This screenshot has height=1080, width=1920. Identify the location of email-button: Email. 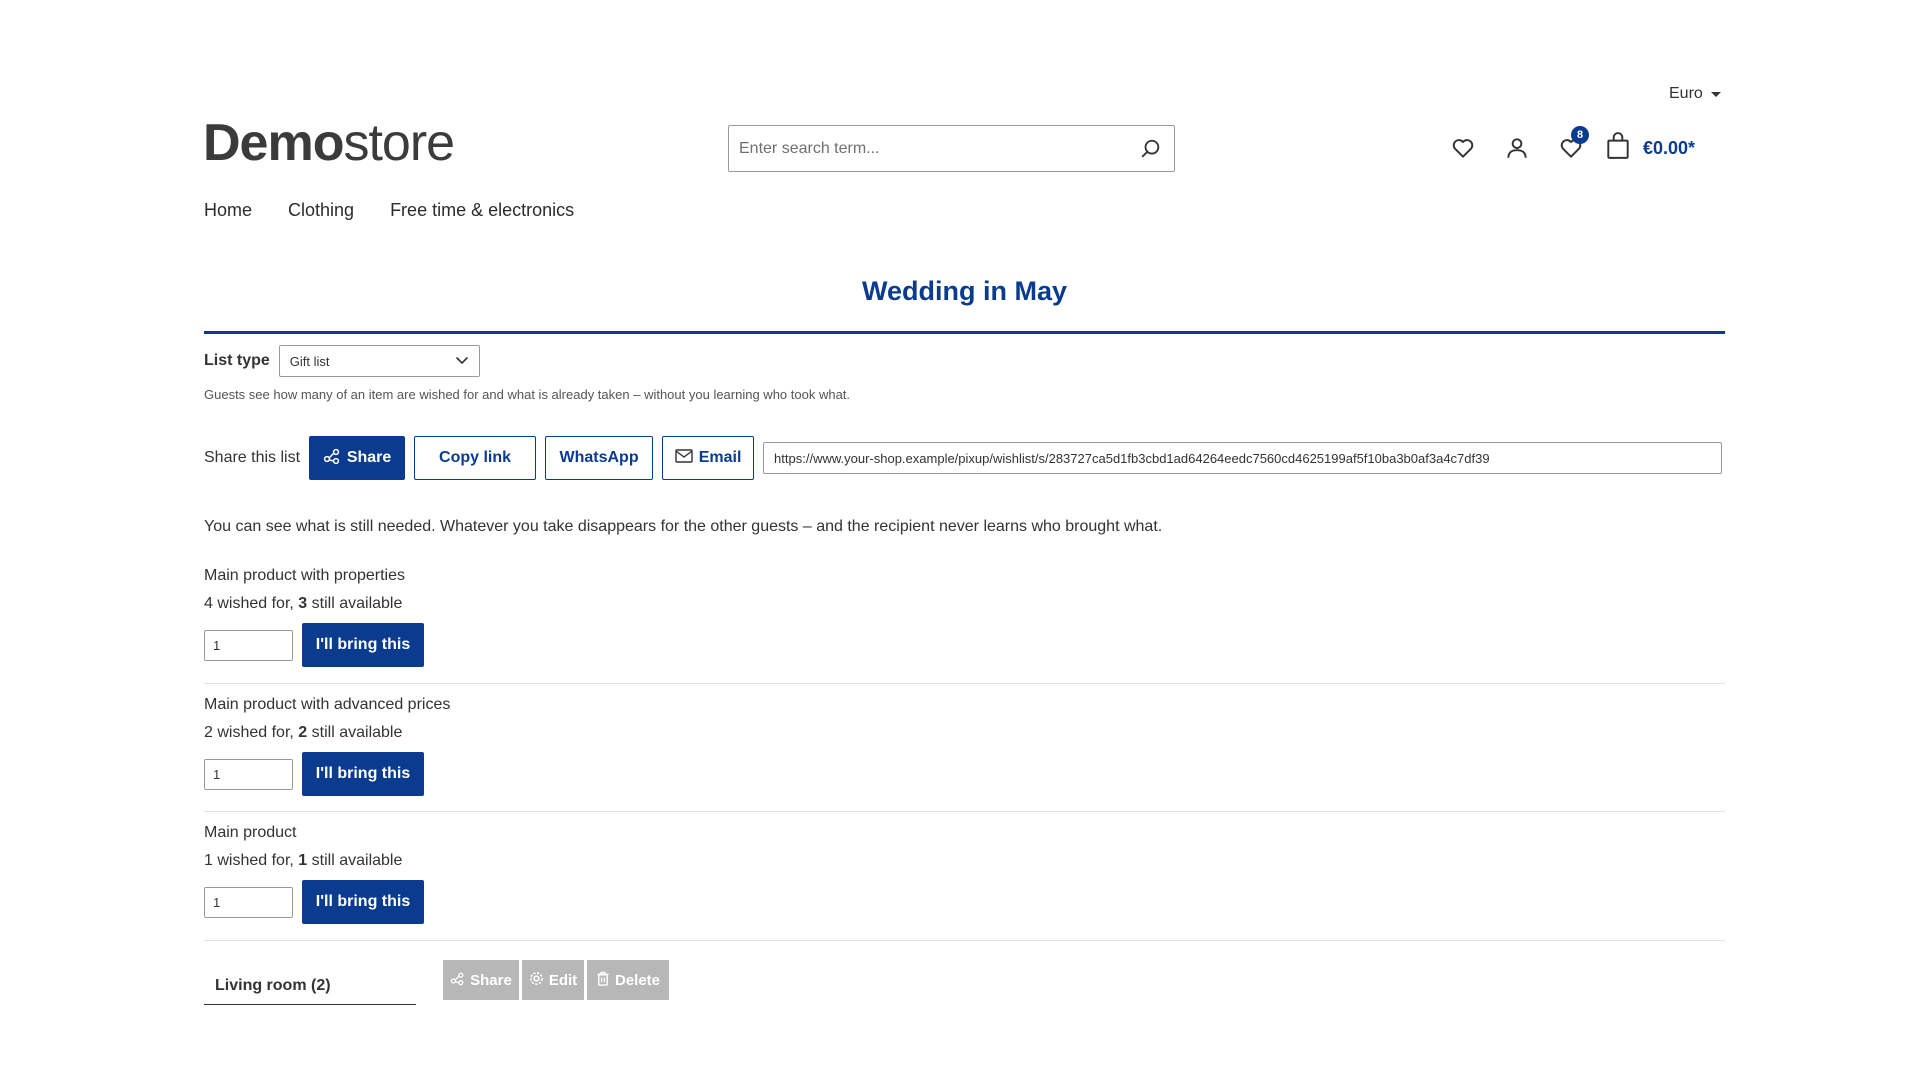
(708, 458).